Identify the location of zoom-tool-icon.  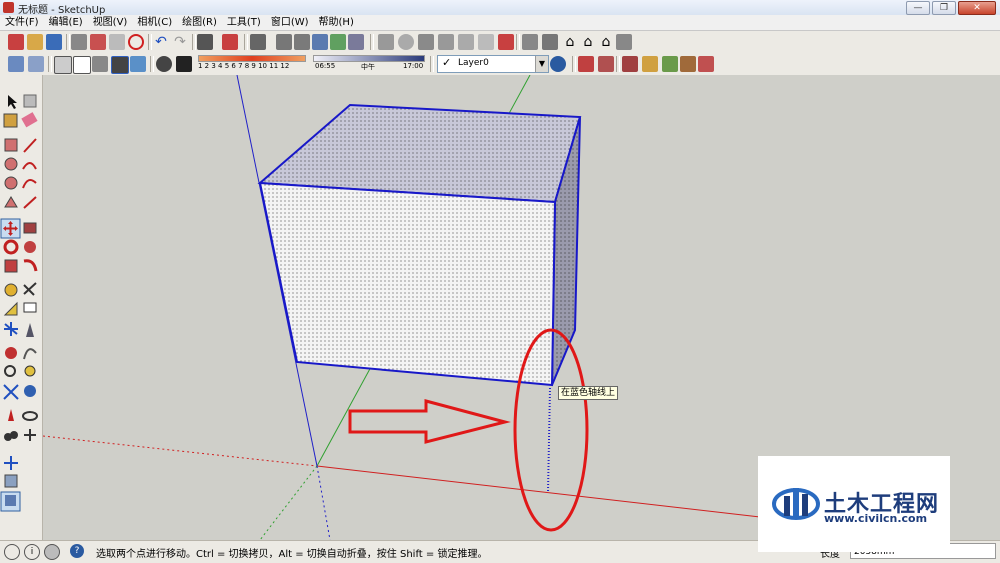
(10, 371).